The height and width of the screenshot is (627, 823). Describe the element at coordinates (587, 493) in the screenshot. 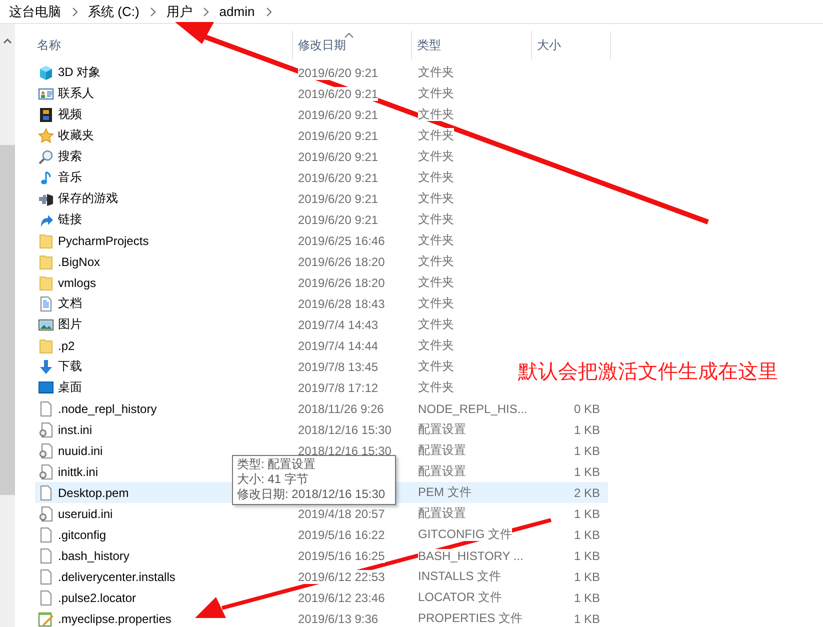

I see `size-cell: 2 KB` at that location.